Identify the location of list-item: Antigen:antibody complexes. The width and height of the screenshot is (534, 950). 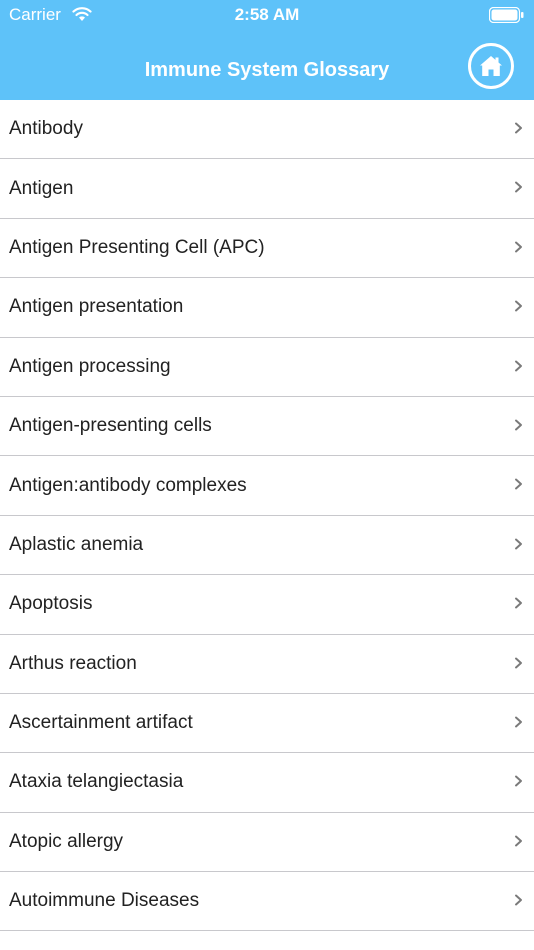
(267, 486).